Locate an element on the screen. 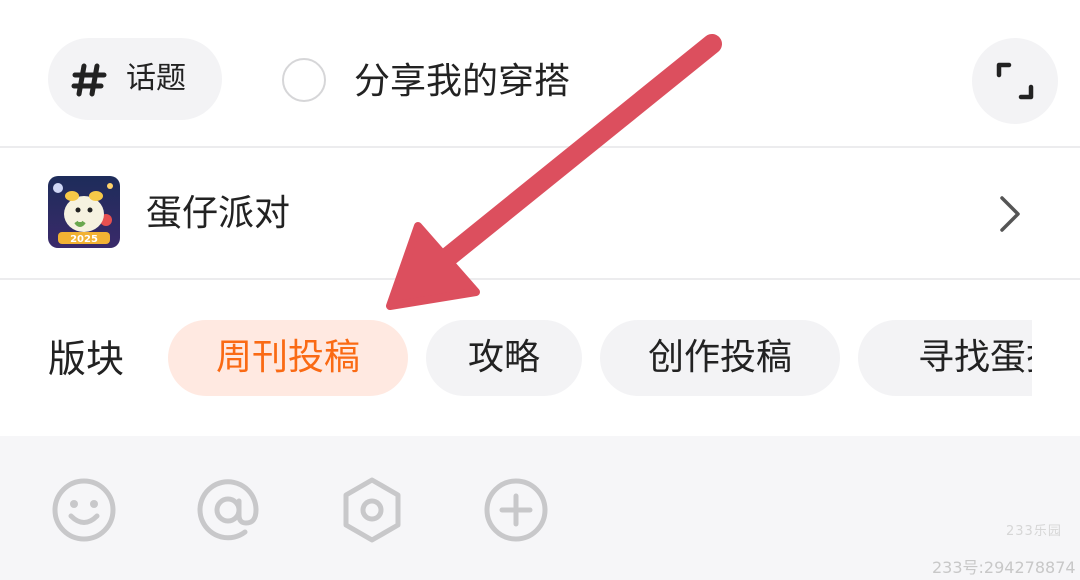  topic-button-label: 话题 is located at coordinates (156, 78).